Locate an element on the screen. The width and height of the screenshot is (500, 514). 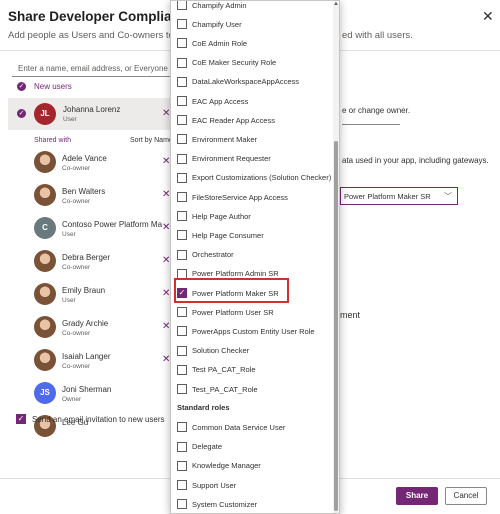
role-option: Champify Admin is located at coordinates (212, 5).